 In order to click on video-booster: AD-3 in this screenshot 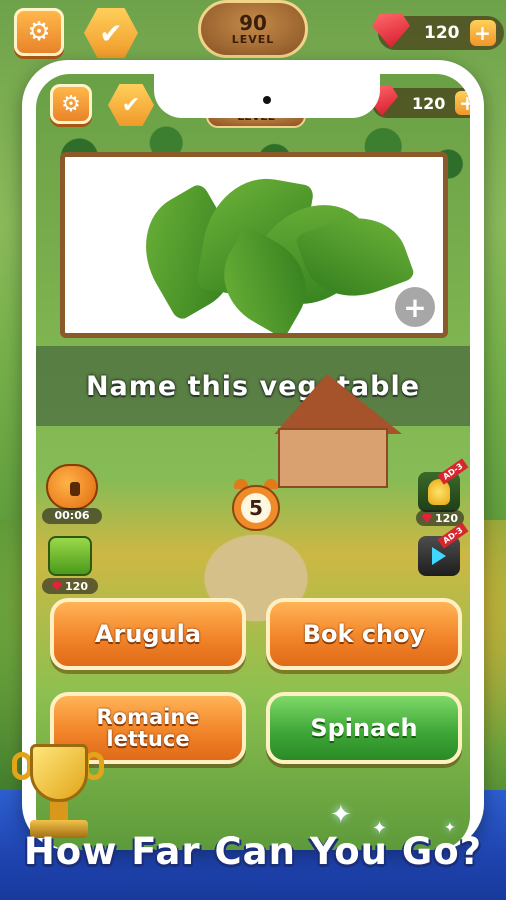, I will do `click(440, 556)`.